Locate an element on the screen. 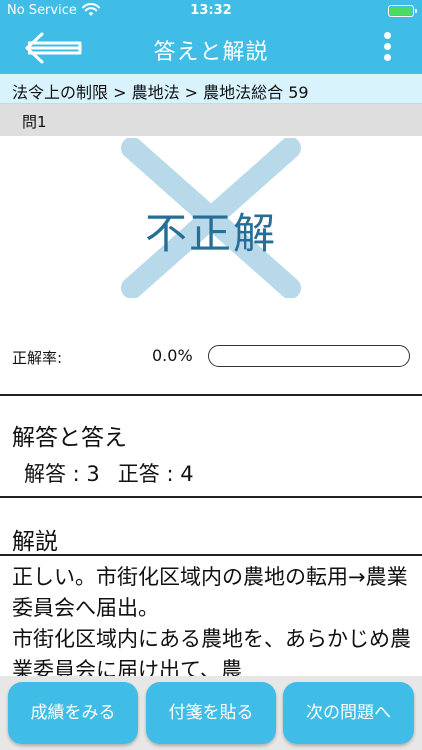  page-title: 答えと解説 is located at coordinates (211, 52).